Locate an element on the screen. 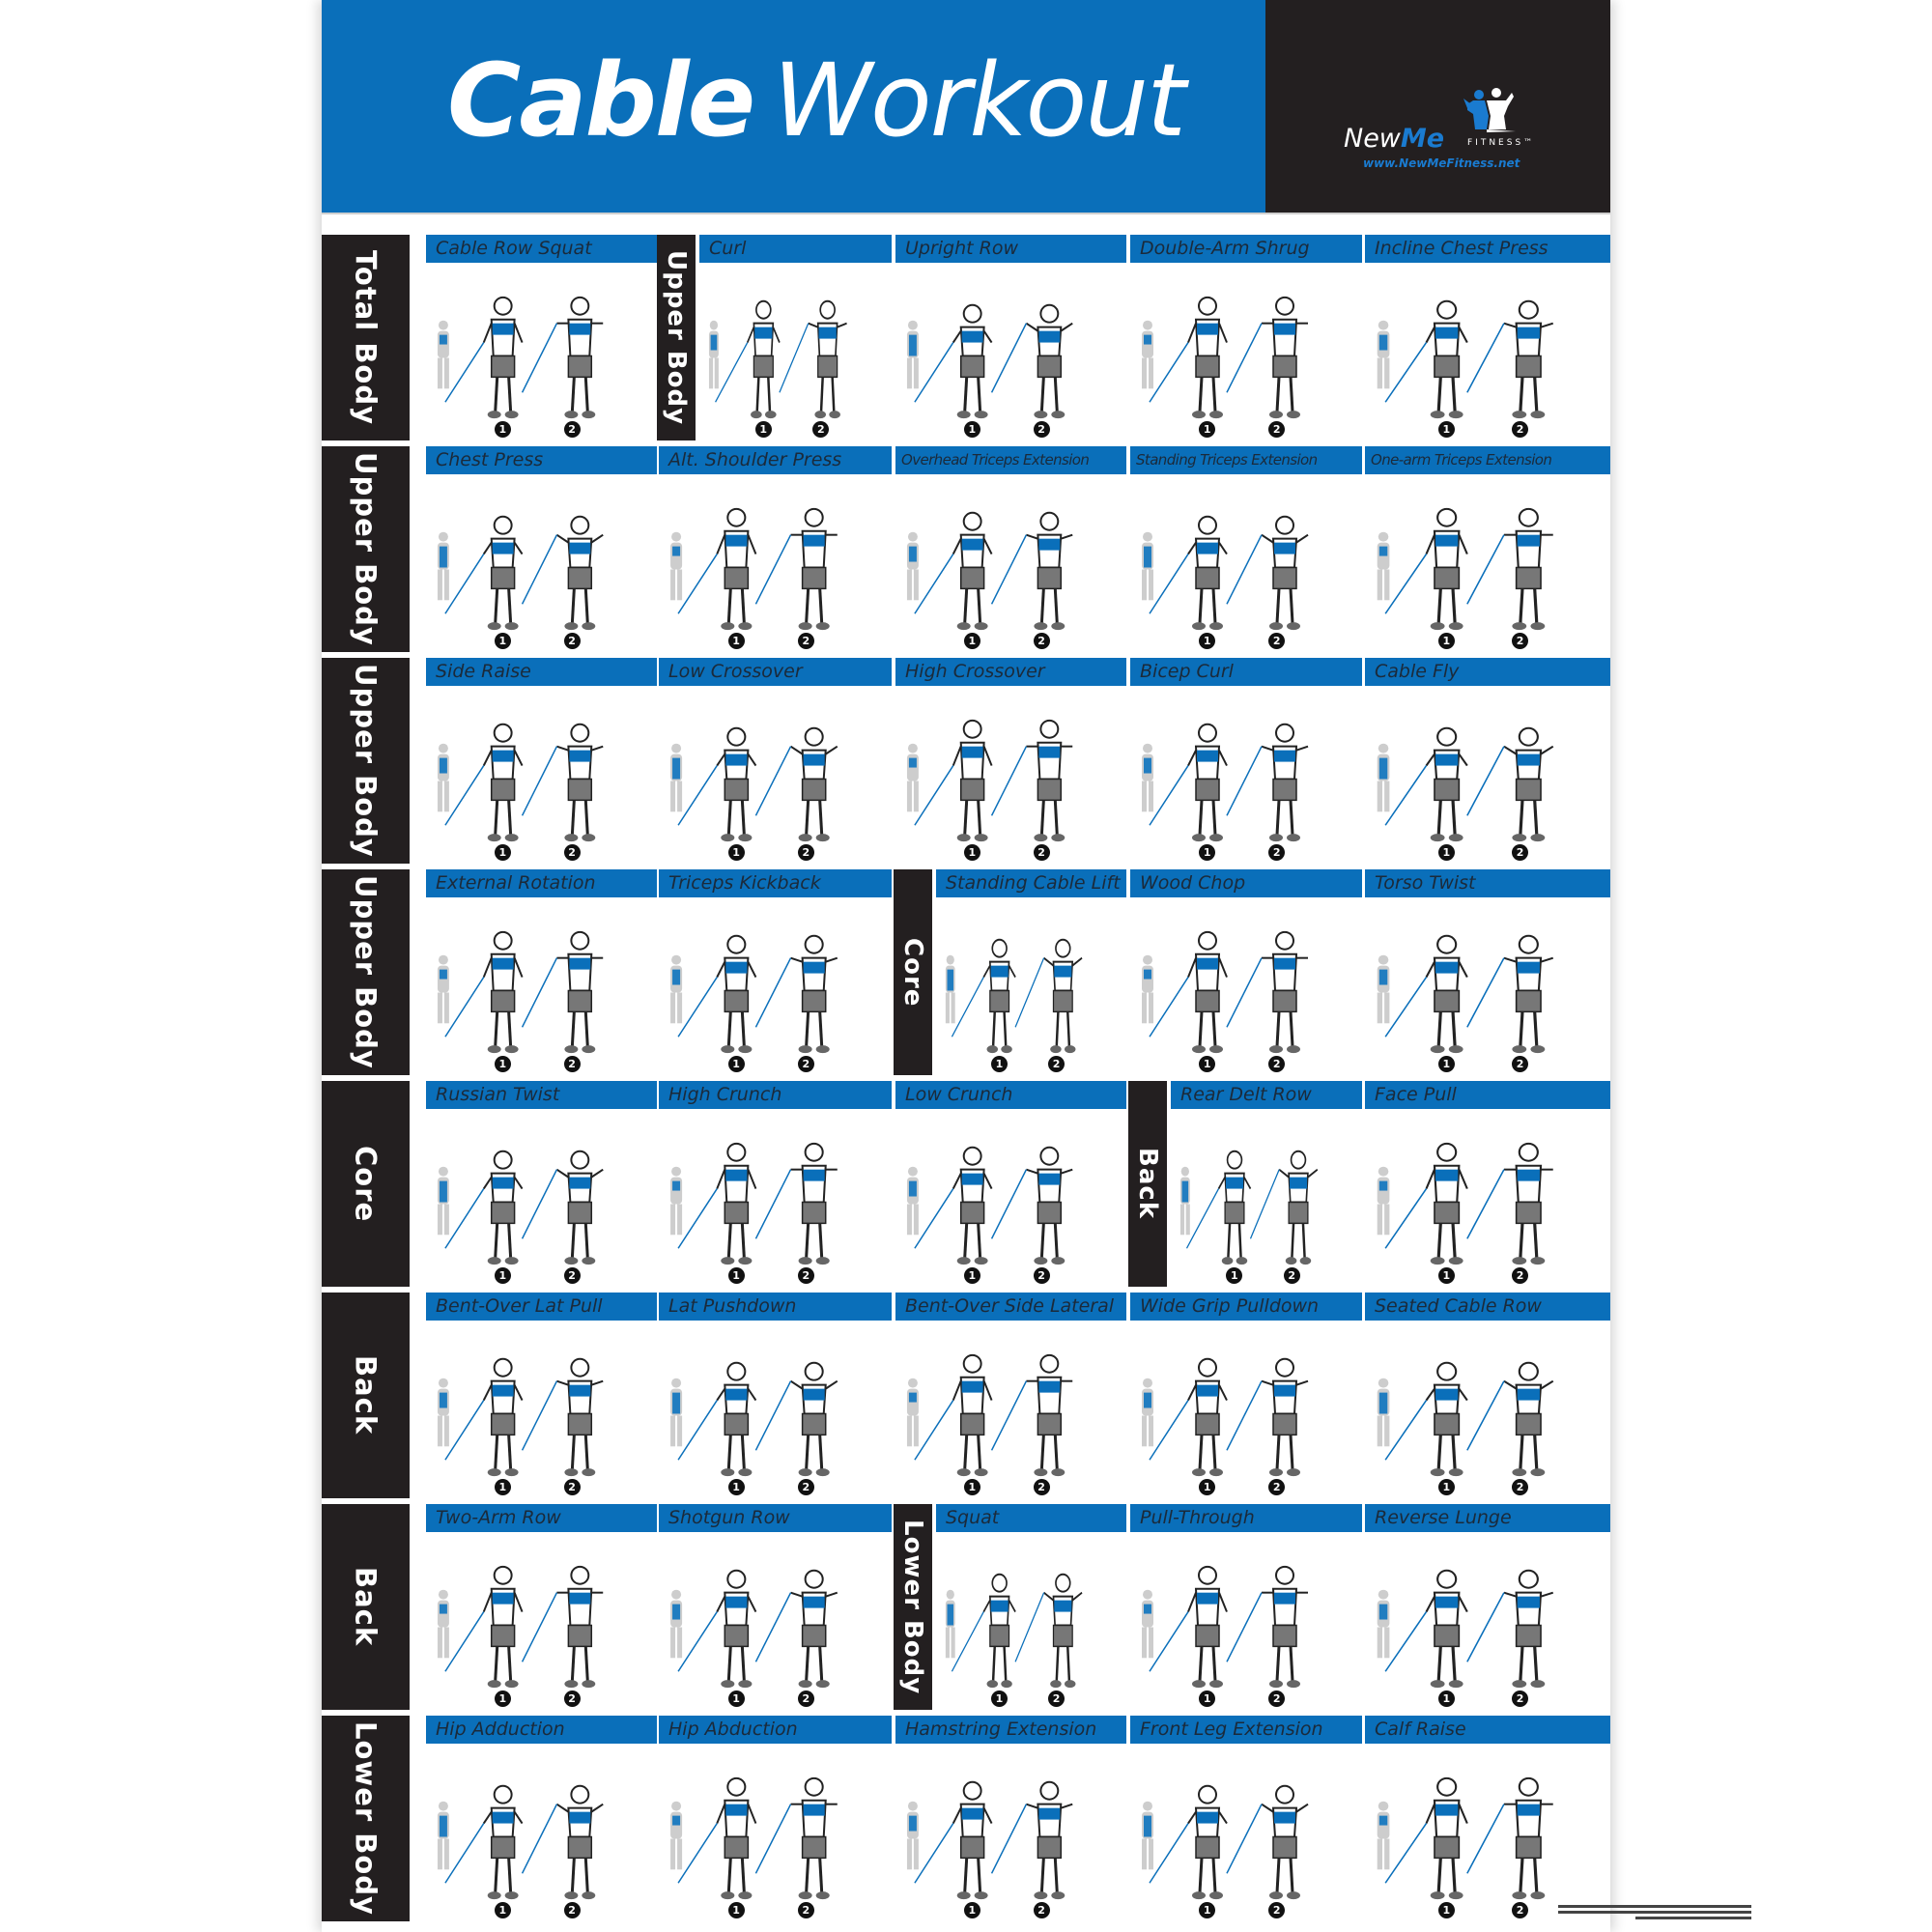 The image size is (1932, 1932). exercise-name: Side Raise is located at coordinates (541, 672).